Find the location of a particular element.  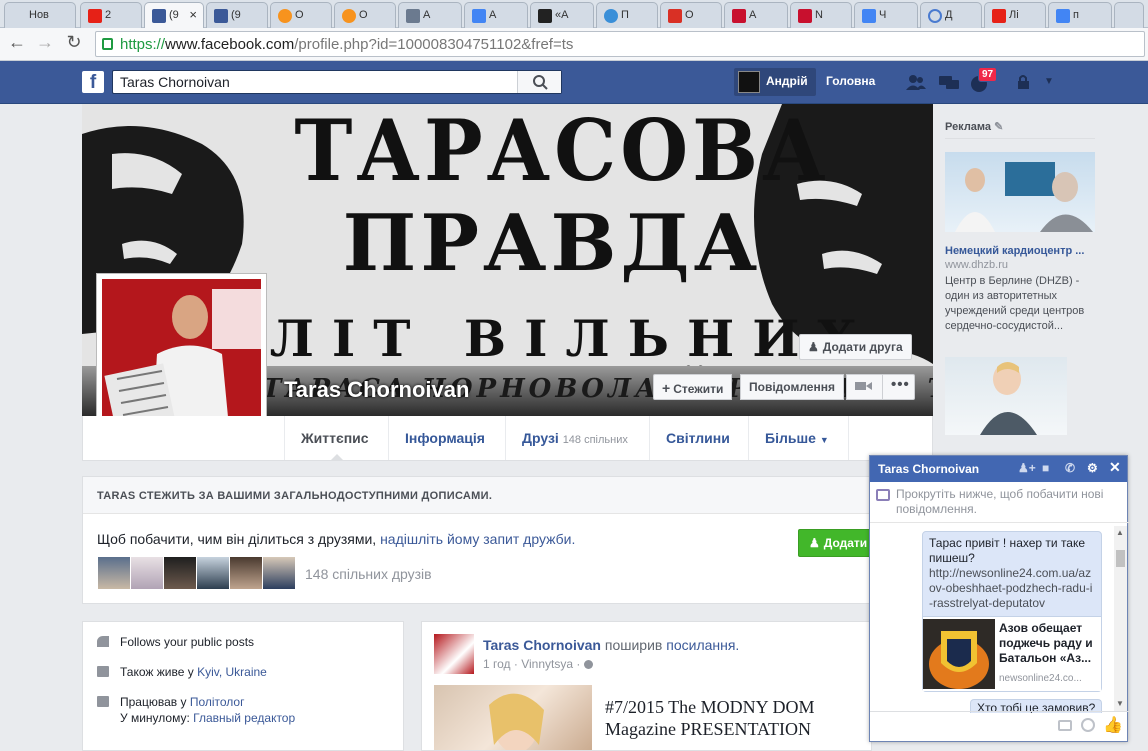

thumbs-up-icon: 👍 is located at coordinates (1113, 725).